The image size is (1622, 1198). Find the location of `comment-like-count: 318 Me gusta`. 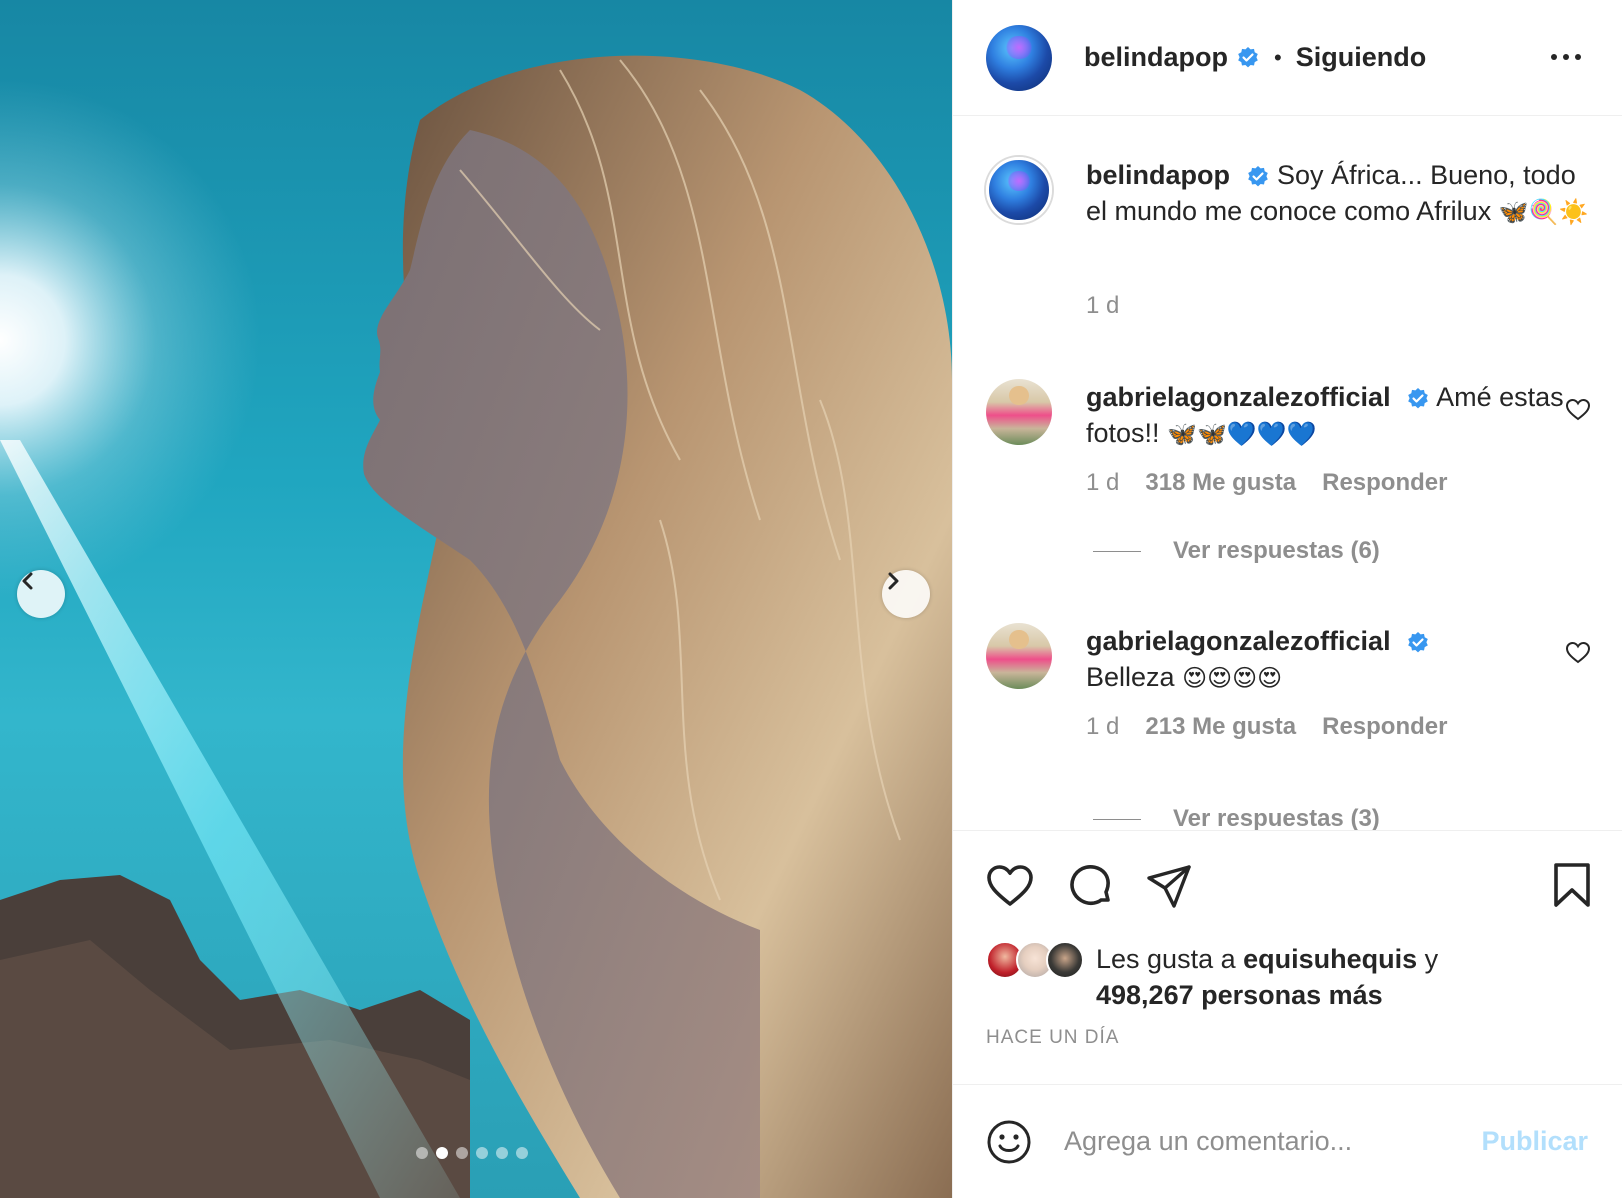

comment-like-count: 318 Me gusta is located at coordinates (1220, 483).